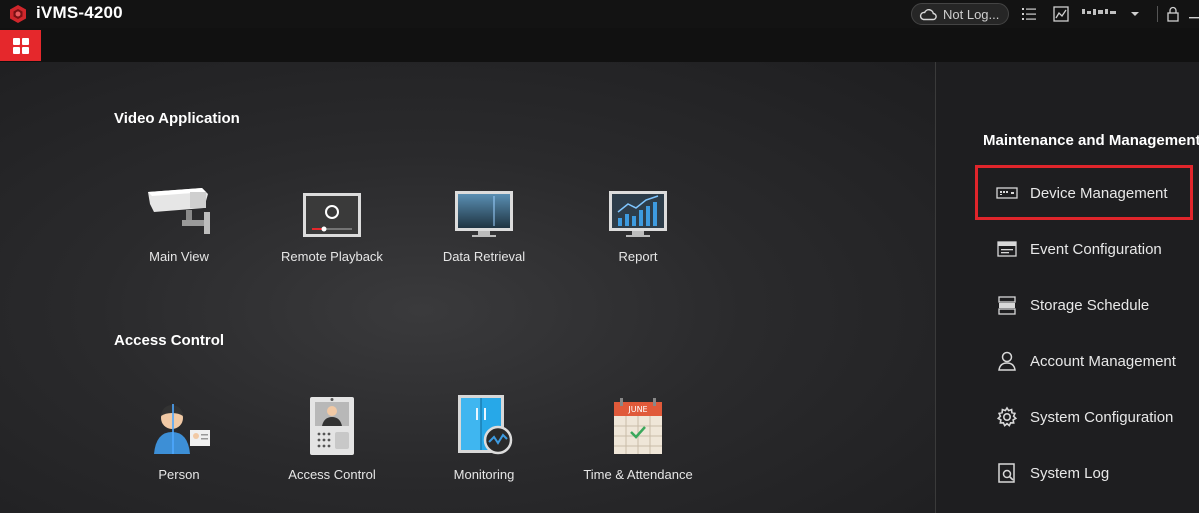 The width and height of the screenshot is (1199, 513). Describe the element at coordinates (638, 474) in the screenshot. I see `tile-label: Time & Attendance` at that location.